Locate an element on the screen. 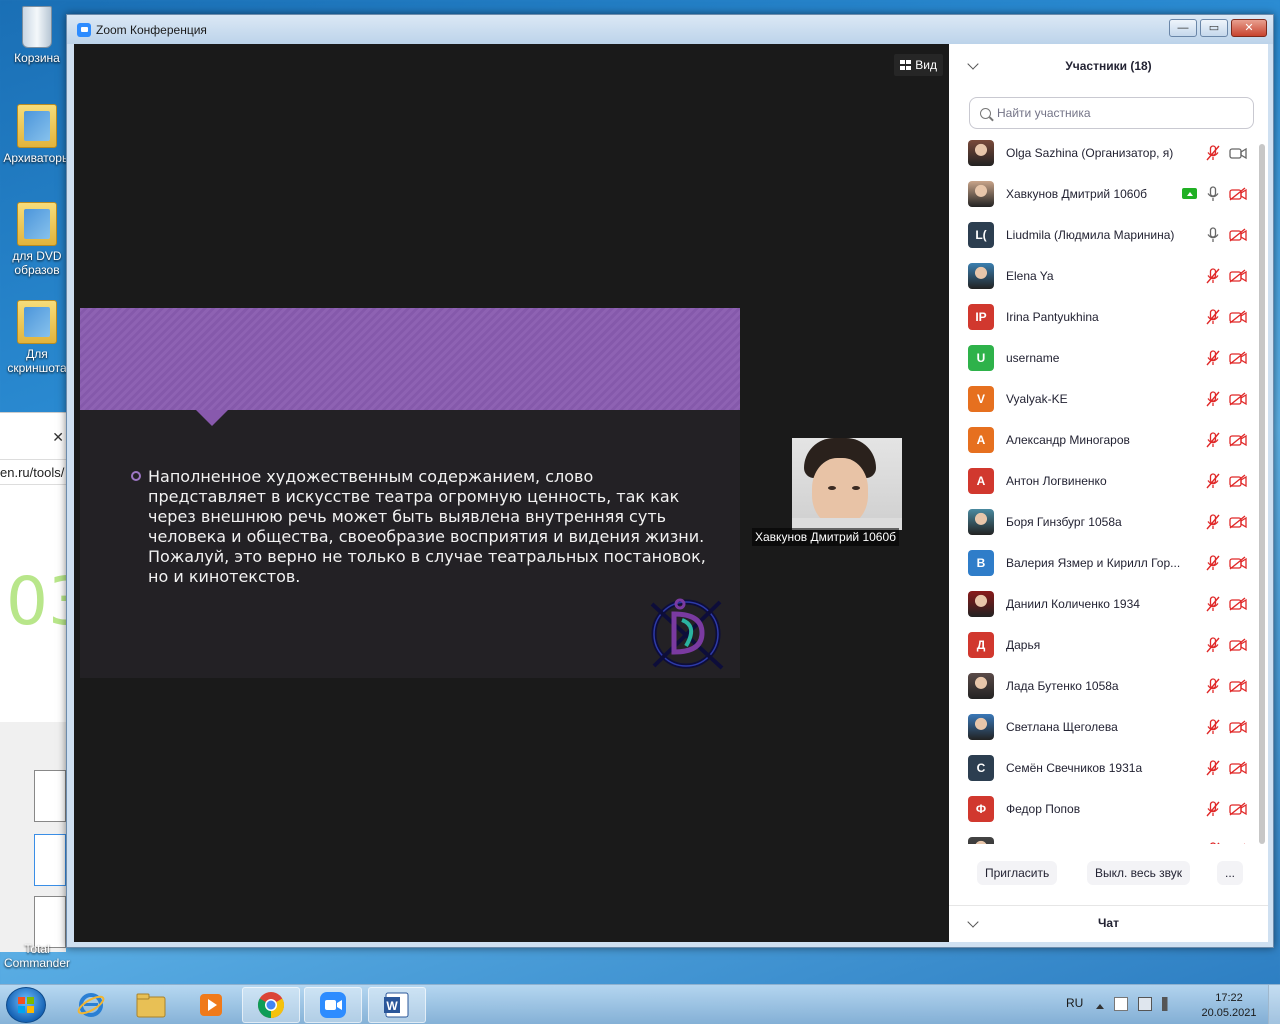 This screenshot has height=1024, width=1280. action-center-icon is located at coordinates (1121, 1004).